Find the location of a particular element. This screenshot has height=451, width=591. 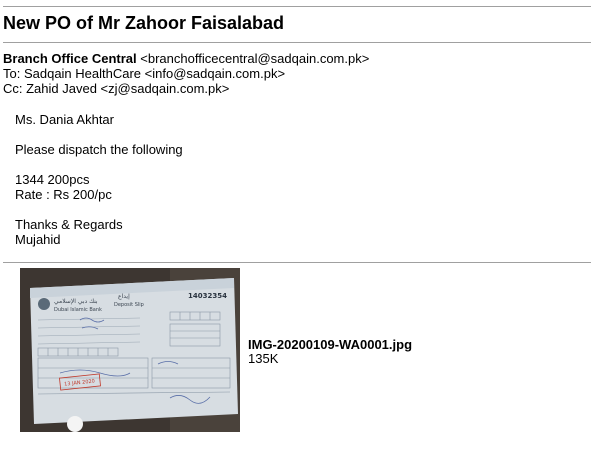

body-line-item: 1344 200pcs is located at coordinates (52, 179).